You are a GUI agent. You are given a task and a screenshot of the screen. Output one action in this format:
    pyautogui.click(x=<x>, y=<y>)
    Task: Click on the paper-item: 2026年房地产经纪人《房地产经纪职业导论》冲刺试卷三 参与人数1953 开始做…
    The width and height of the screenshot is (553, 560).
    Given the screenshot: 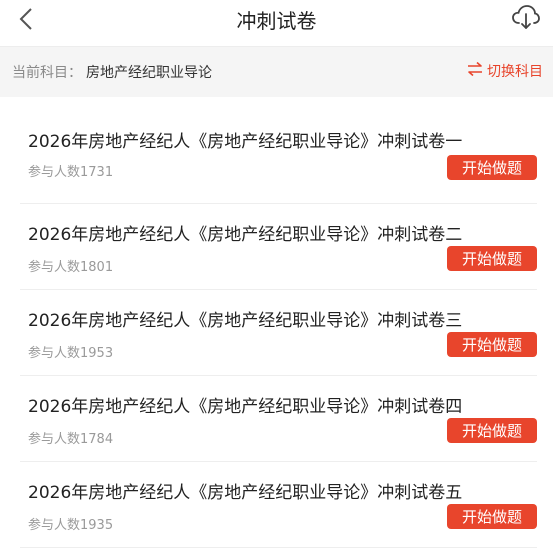 What is the action you would take?
    pyautogui.click(x=278, y=333)
    